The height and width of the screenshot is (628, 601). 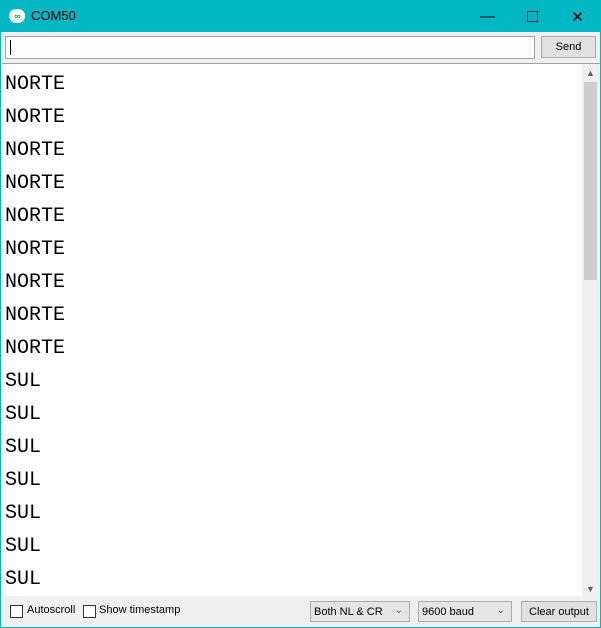 I want to click on send-button: Send, so click(x=568, y=47).